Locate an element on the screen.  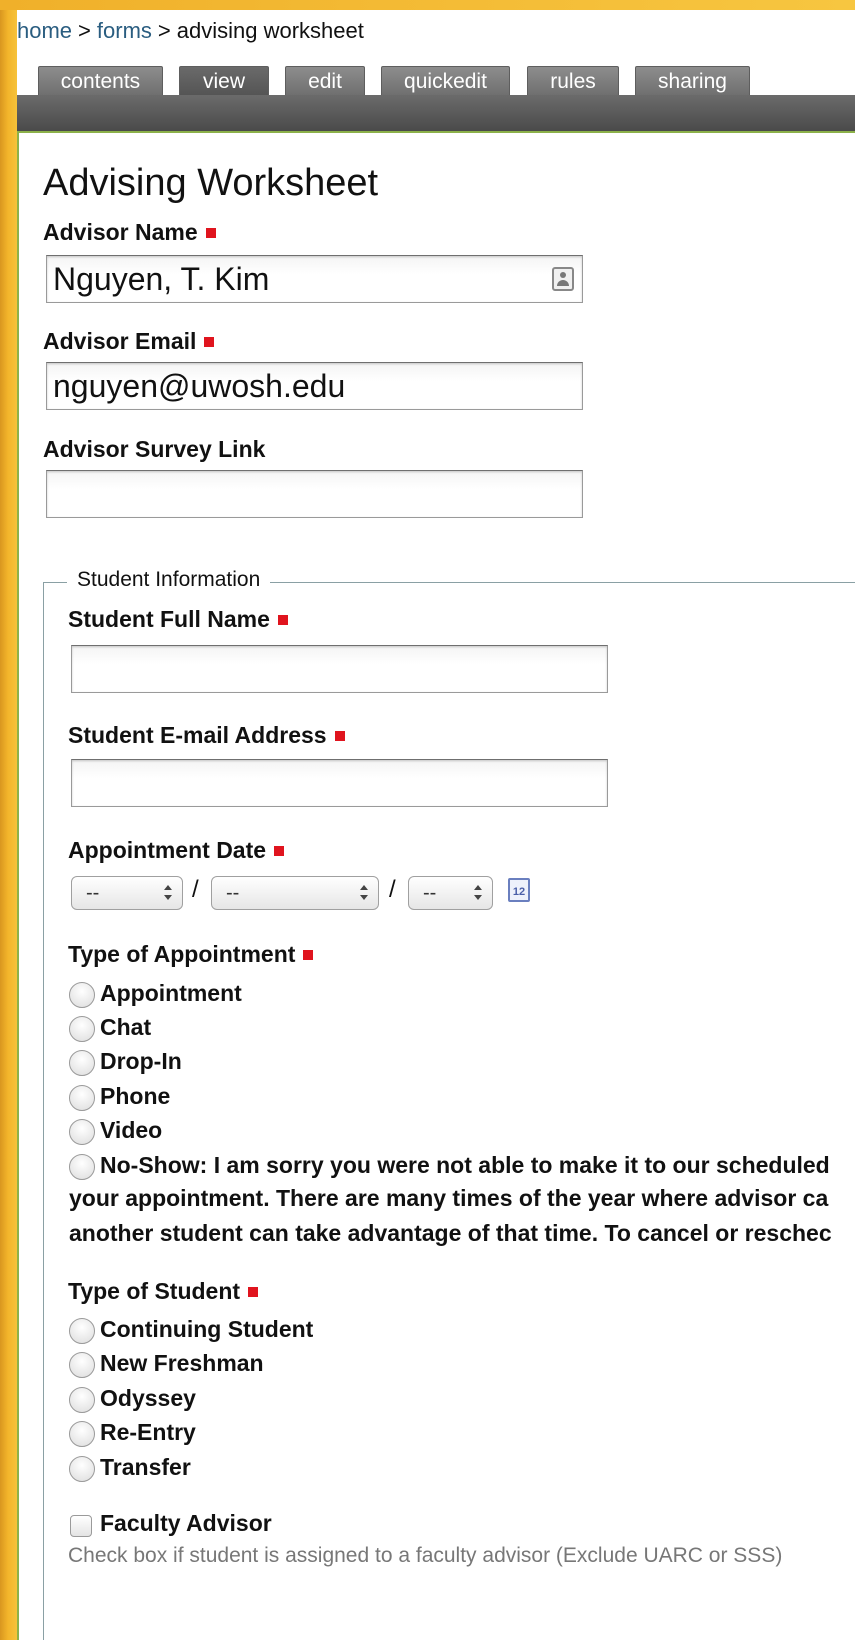
tab-quickedit: quickedit is located at coordinates (445, 81).